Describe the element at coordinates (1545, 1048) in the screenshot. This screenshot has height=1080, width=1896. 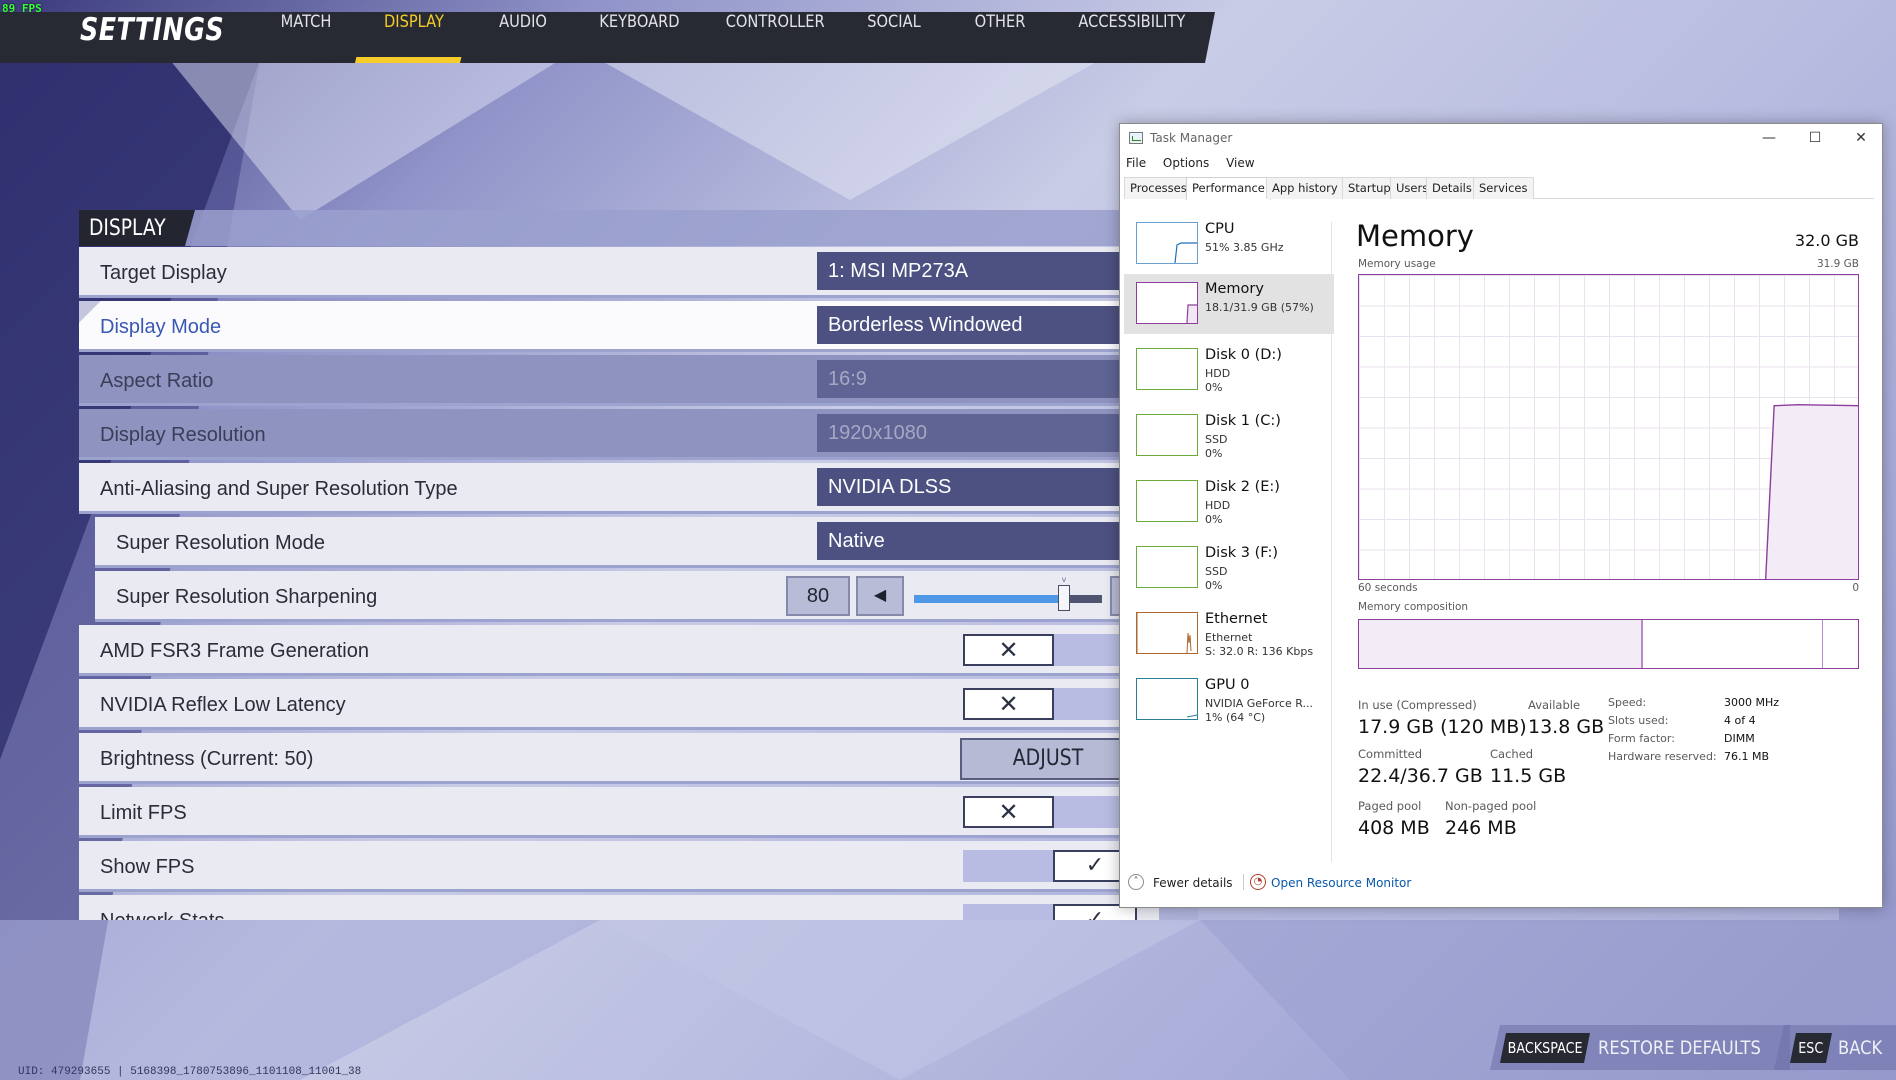
I see `backspace-key-hint: BACKSPACE` at that location.